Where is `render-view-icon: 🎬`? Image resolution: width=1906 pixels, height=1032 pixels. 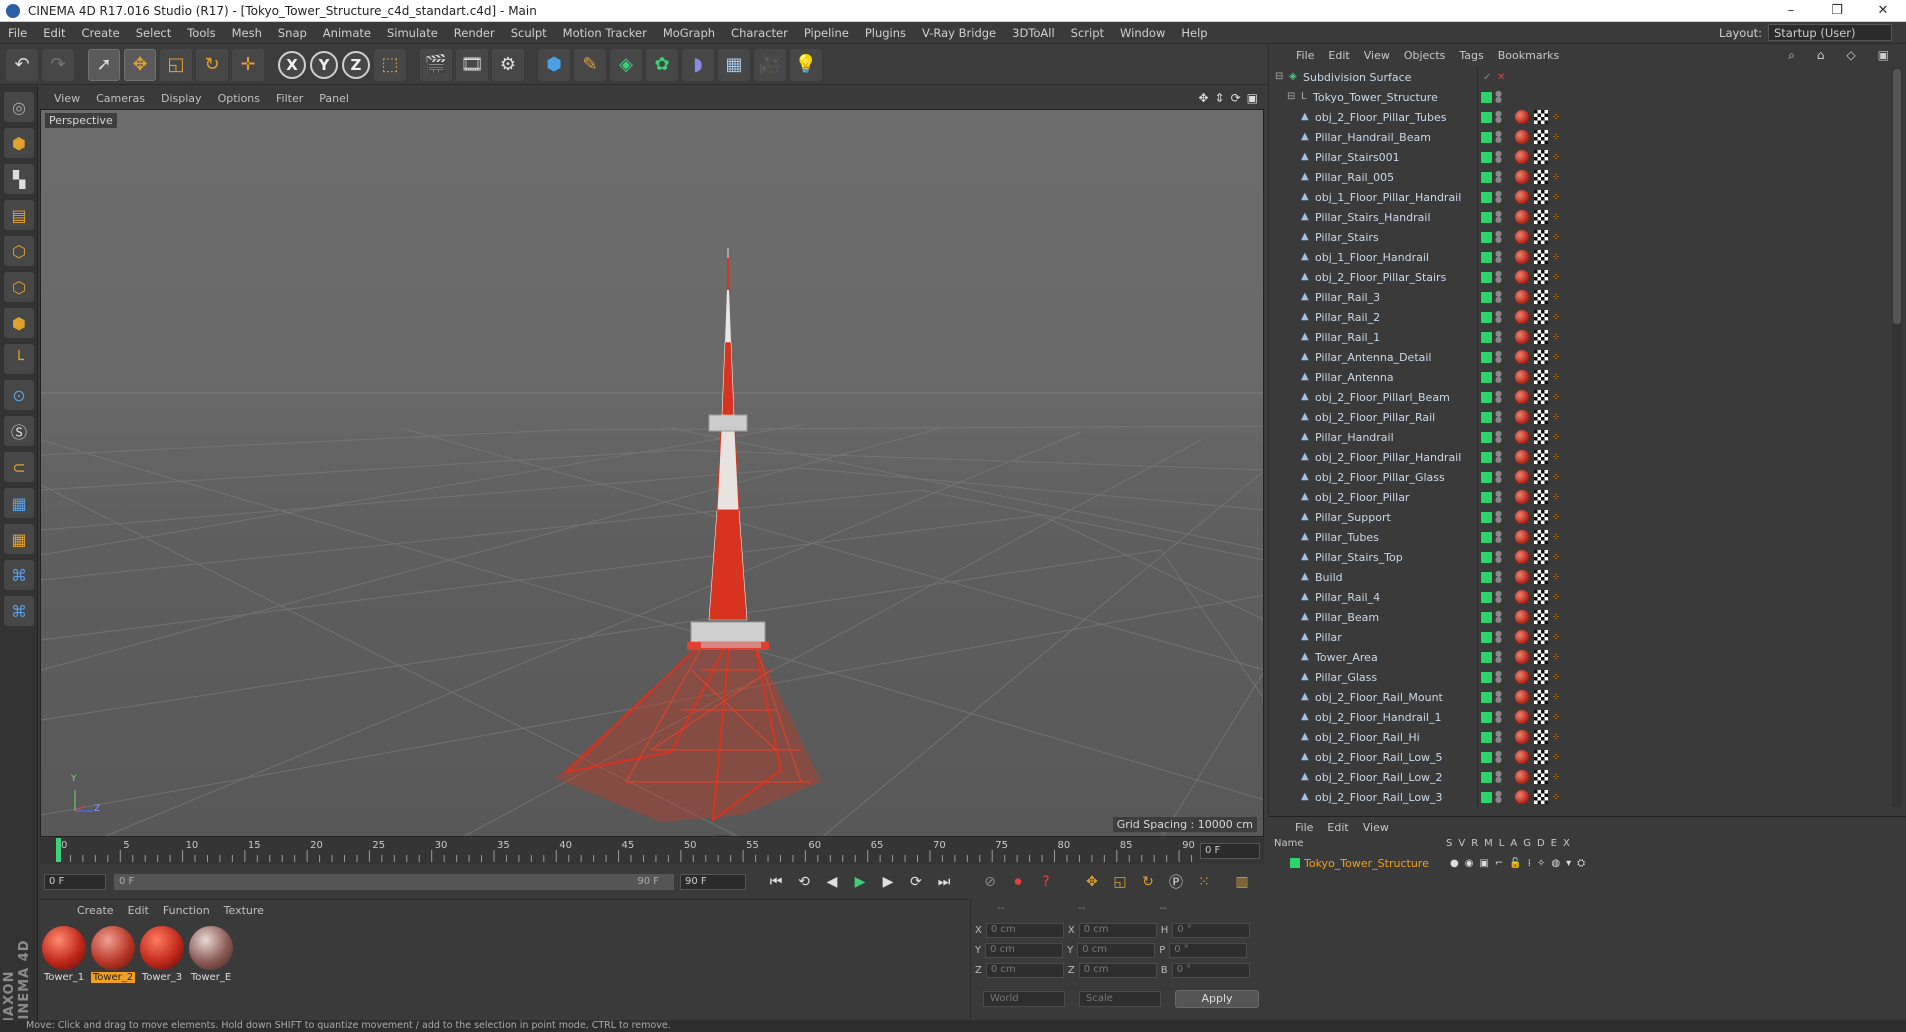
render-view-icon: 🎬 is located at coordinates (436, 64).